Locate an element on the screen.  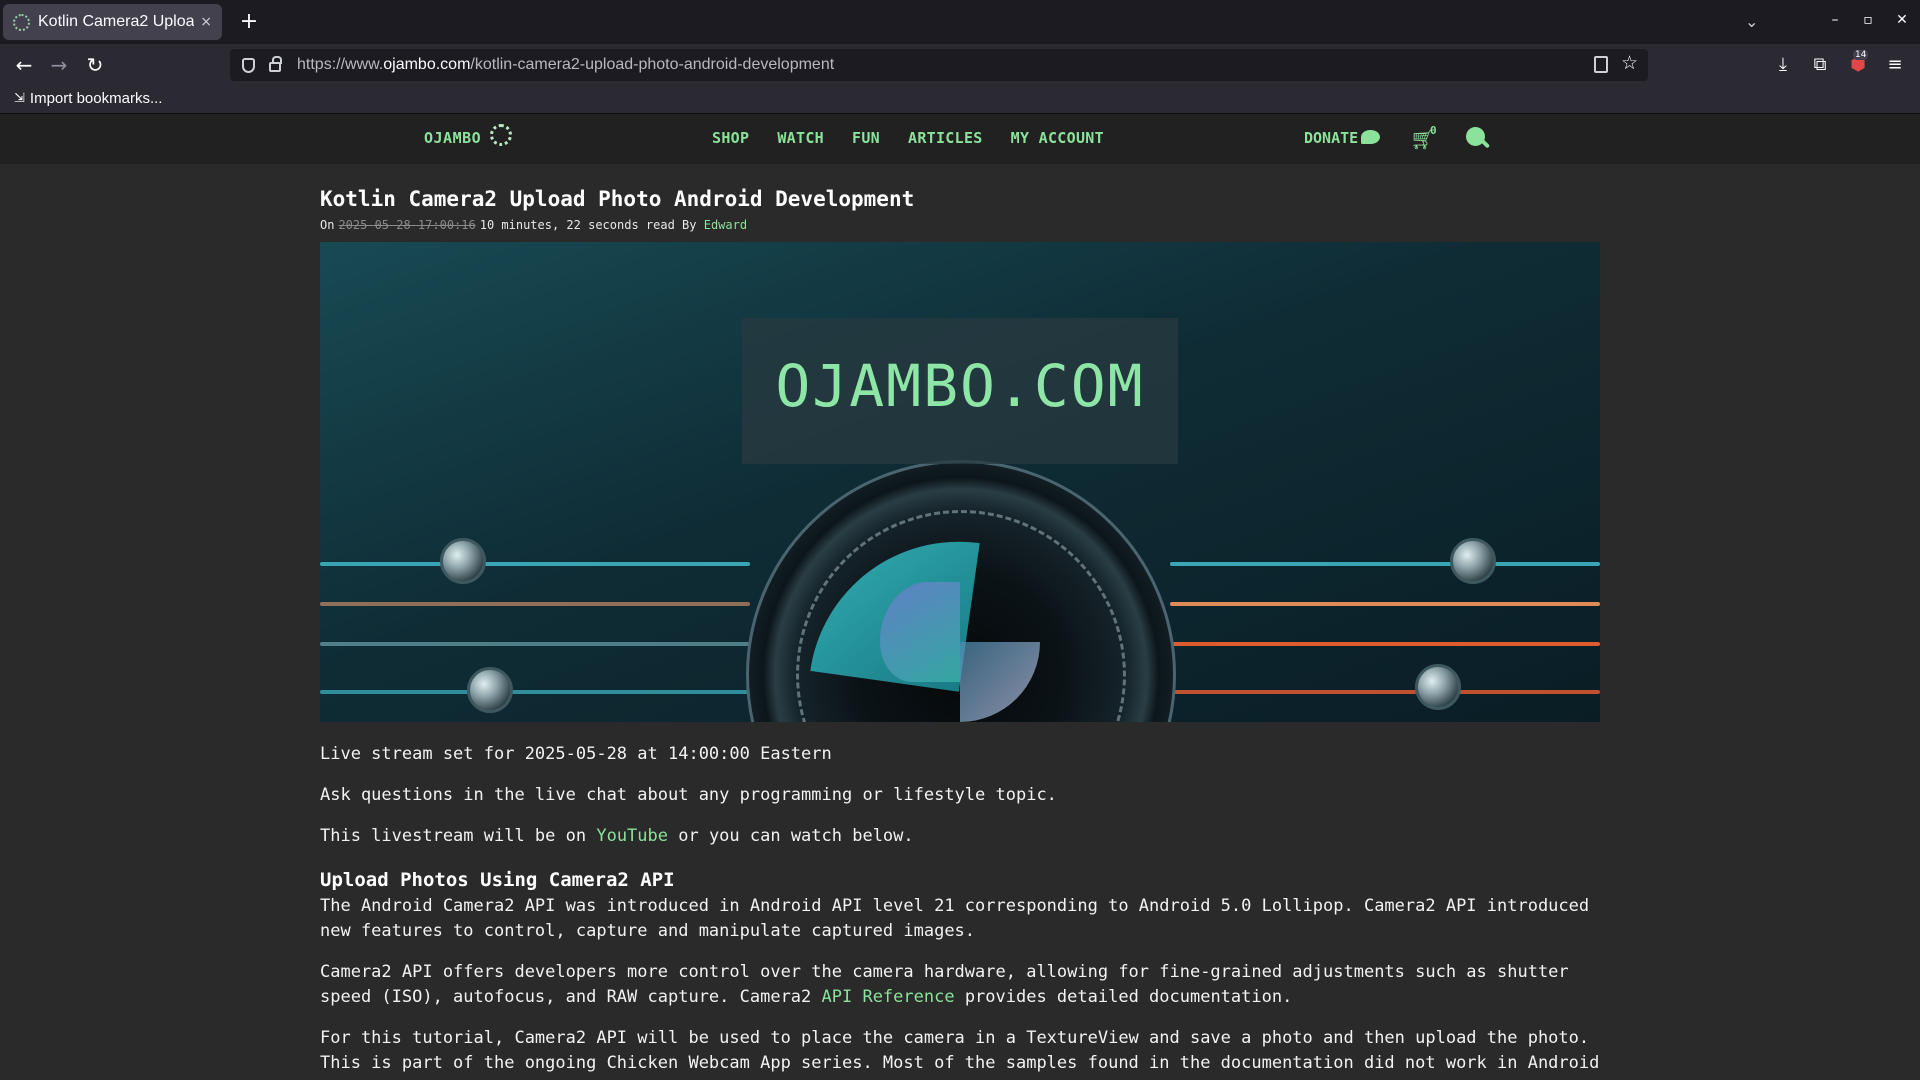
forward-icon: → is located at coordinates (59, 65).